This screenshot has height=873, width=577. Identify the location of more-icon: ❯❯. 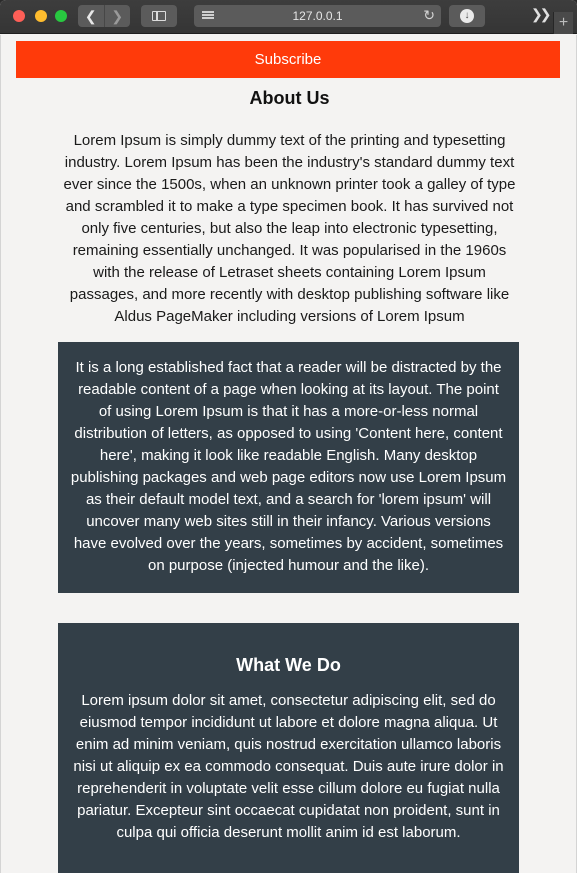
(541, 14).